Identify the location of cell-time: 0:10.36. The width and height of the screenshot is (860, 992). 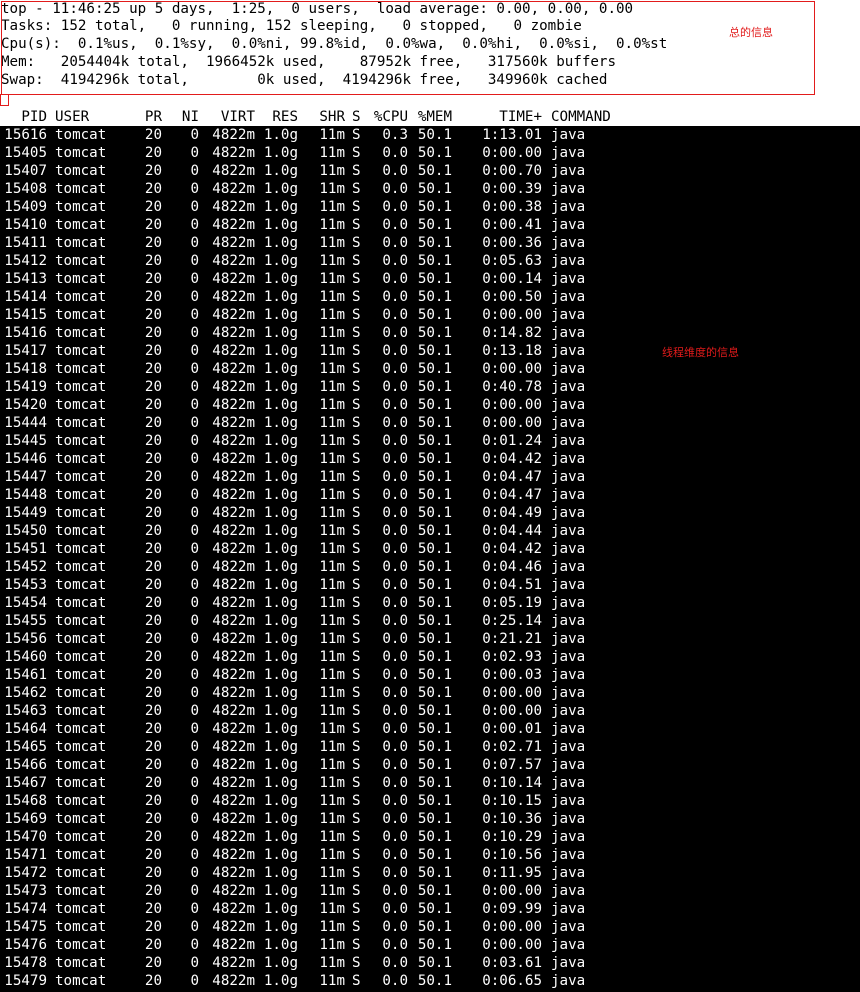
(512, 819).